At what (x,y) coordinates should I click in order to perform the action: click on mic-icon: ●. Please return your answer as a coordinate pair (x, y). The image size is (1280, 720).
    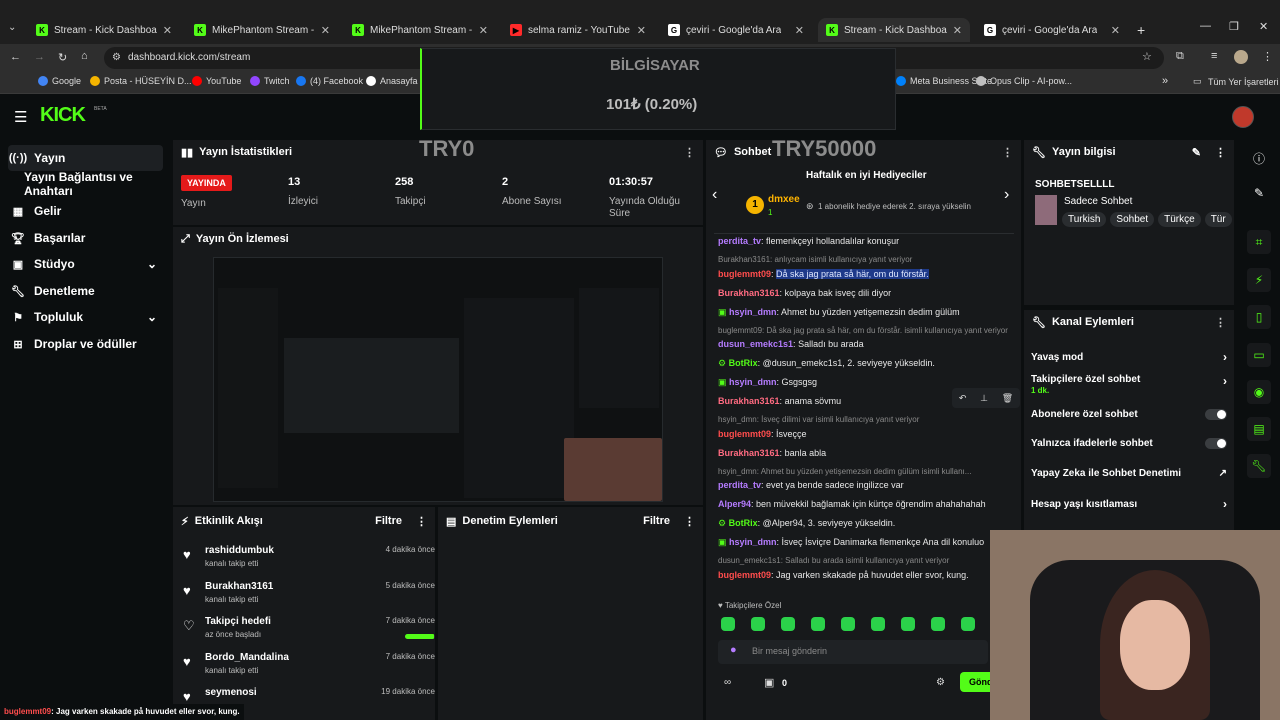
    Looking at the image, I should click on (733, 650).